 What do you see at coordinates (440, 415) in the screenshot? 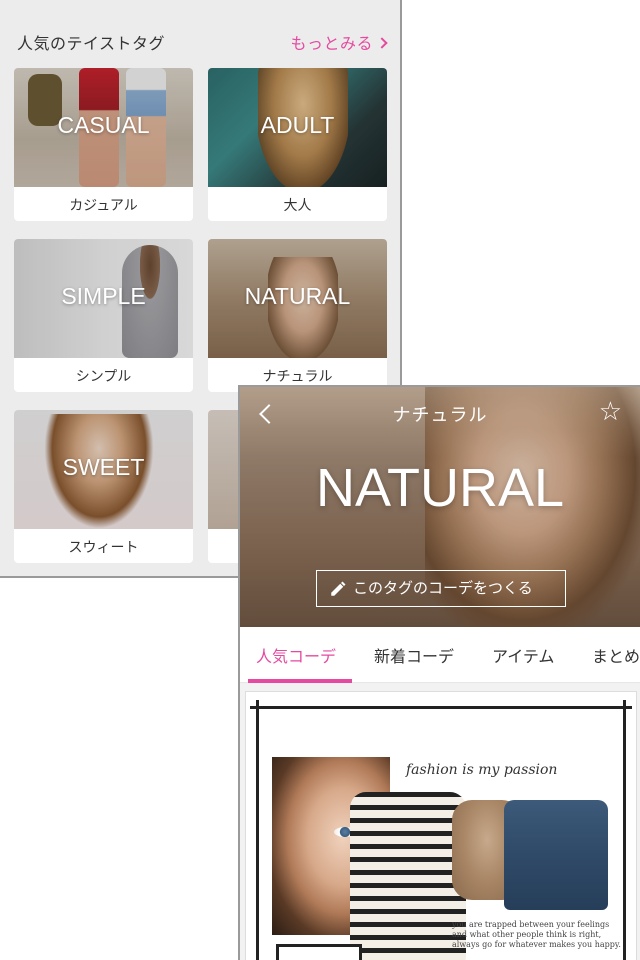
I see `page-title: ナチュラル` at bounding box center [440, 415].